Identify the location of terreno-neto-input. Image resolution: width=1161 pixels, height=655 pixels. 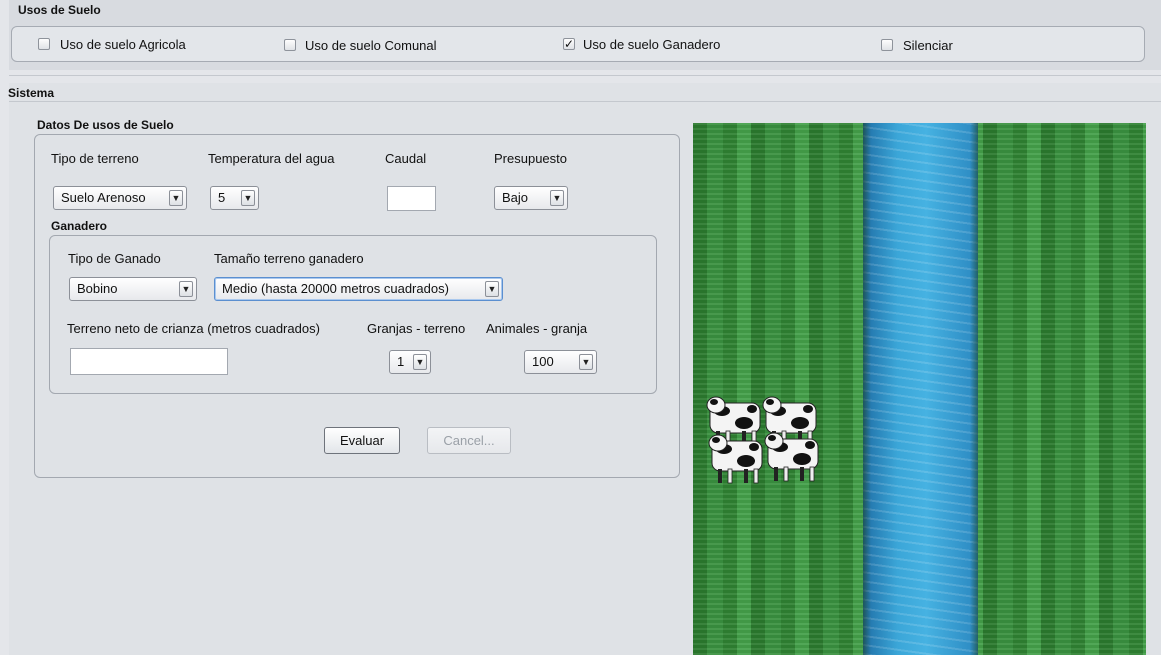
(149, 361).